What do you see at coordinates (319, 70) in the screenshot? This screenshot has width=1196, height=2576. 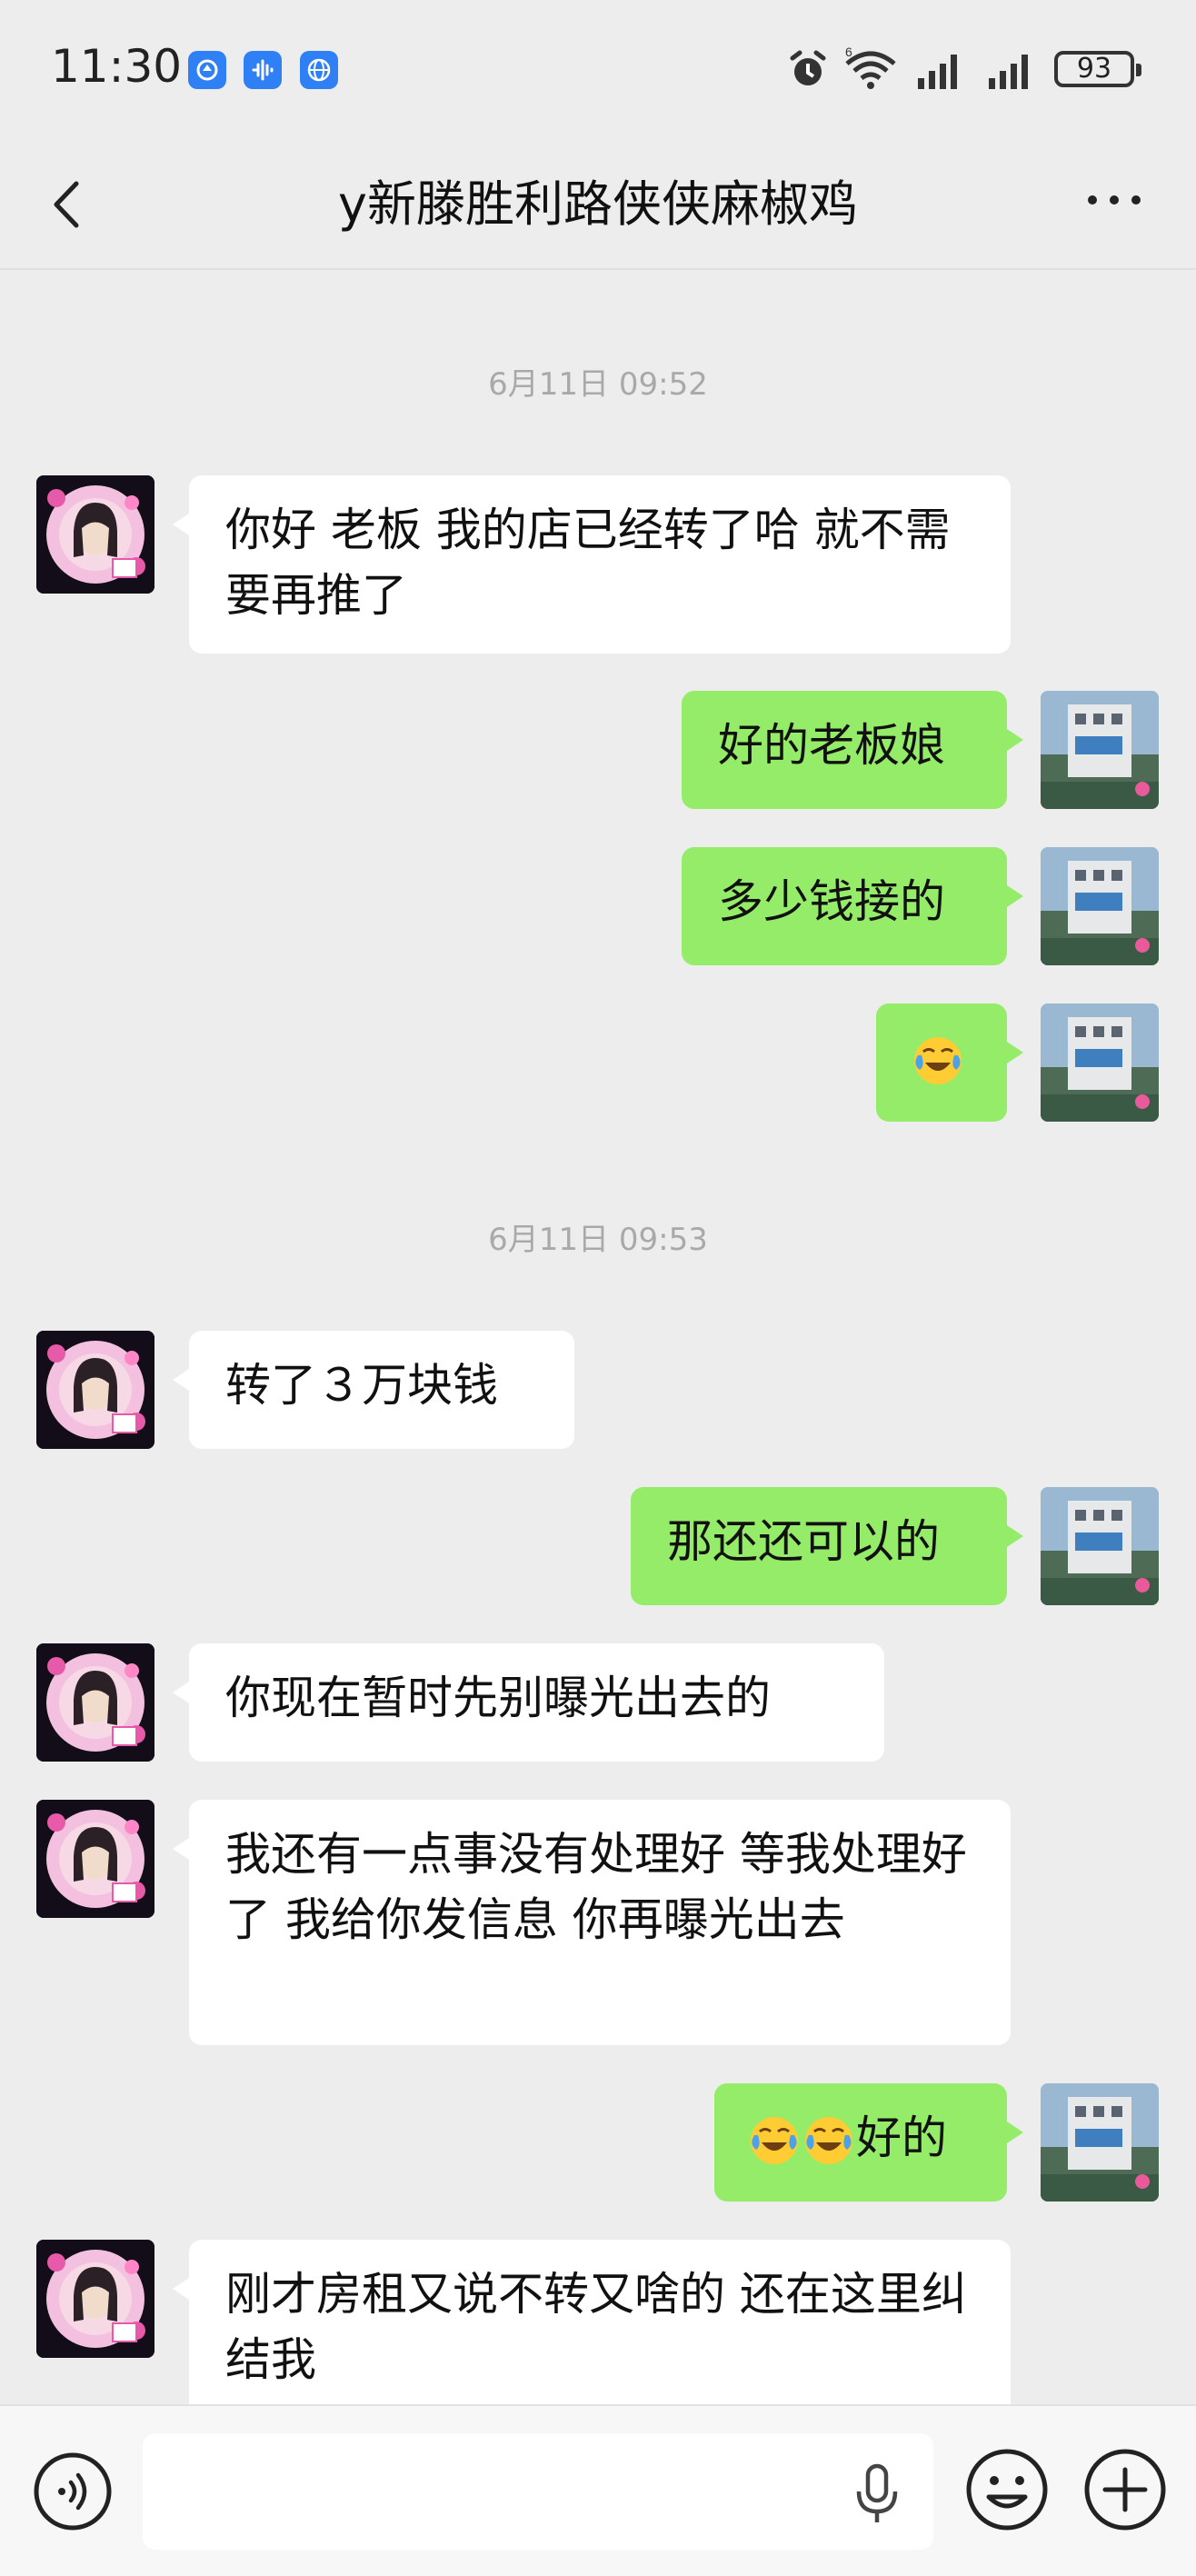 I see `browser-notification-icon` at bounding box center [319, 70].